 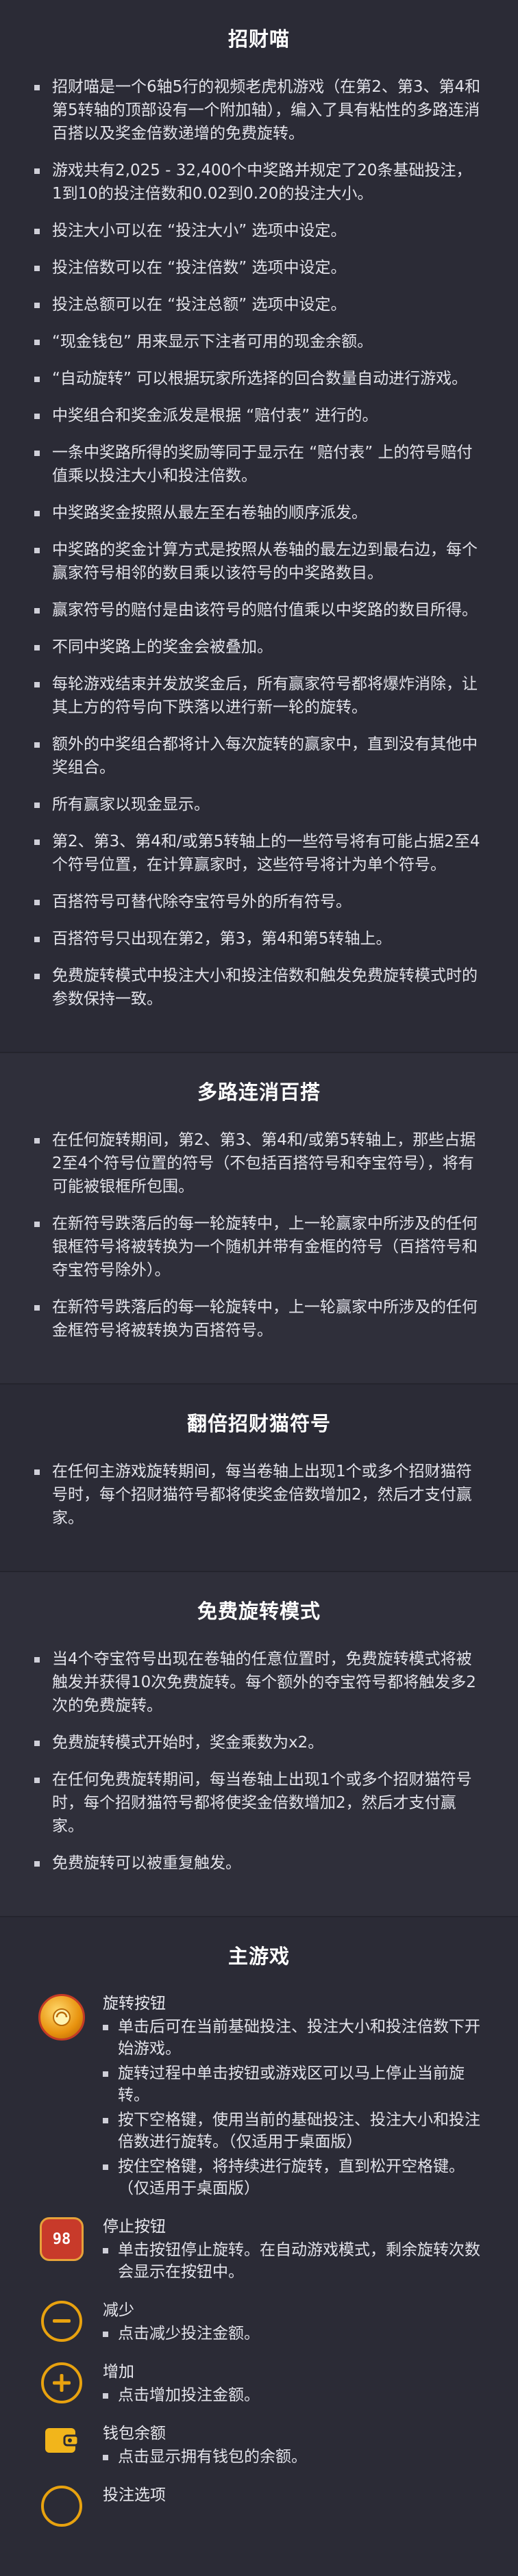 I want to click on control-wallet: 钱包余额 点击显示拥有钱包的余额。, so click(x=259, y=2447).